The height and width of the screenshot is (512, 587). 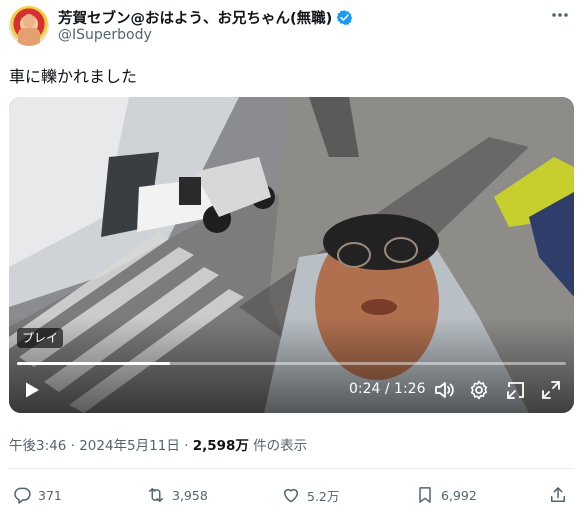 What do you see at coordinates (291, 363) in the screenshot?
I see `video-progress-bar` at bounding box center [291, 363].